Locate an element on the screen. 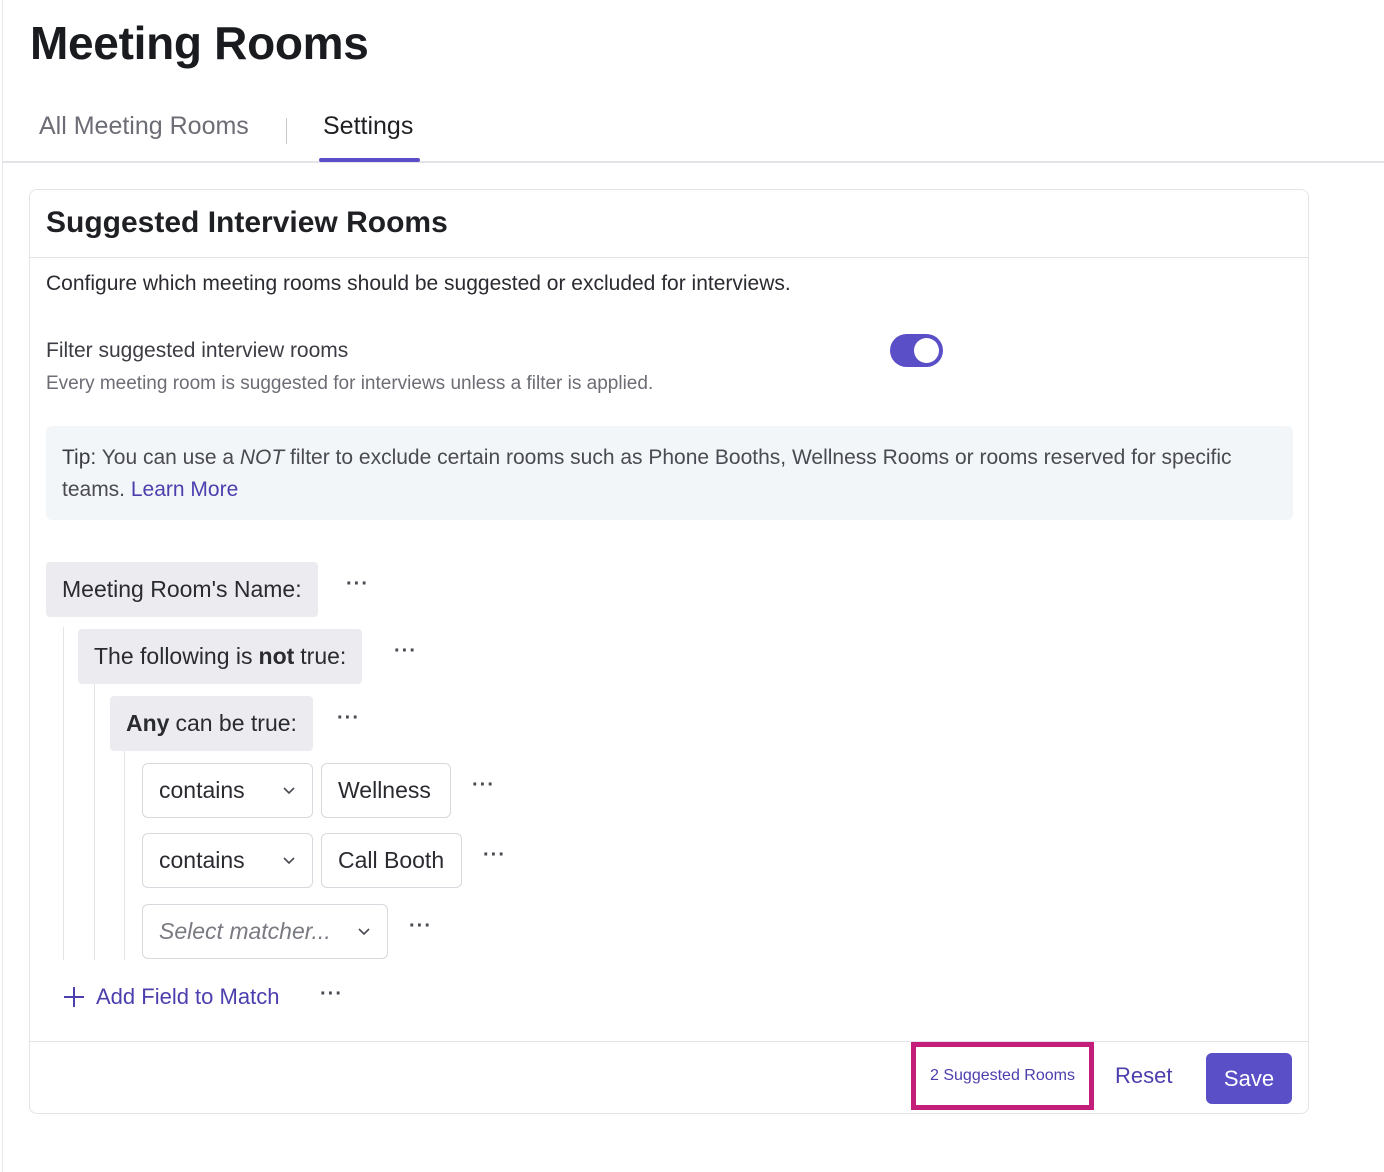 The width and height of the screenshot is (1384, 1172). condition-2-more-icon: ··· is located at coordinates (494, 855).